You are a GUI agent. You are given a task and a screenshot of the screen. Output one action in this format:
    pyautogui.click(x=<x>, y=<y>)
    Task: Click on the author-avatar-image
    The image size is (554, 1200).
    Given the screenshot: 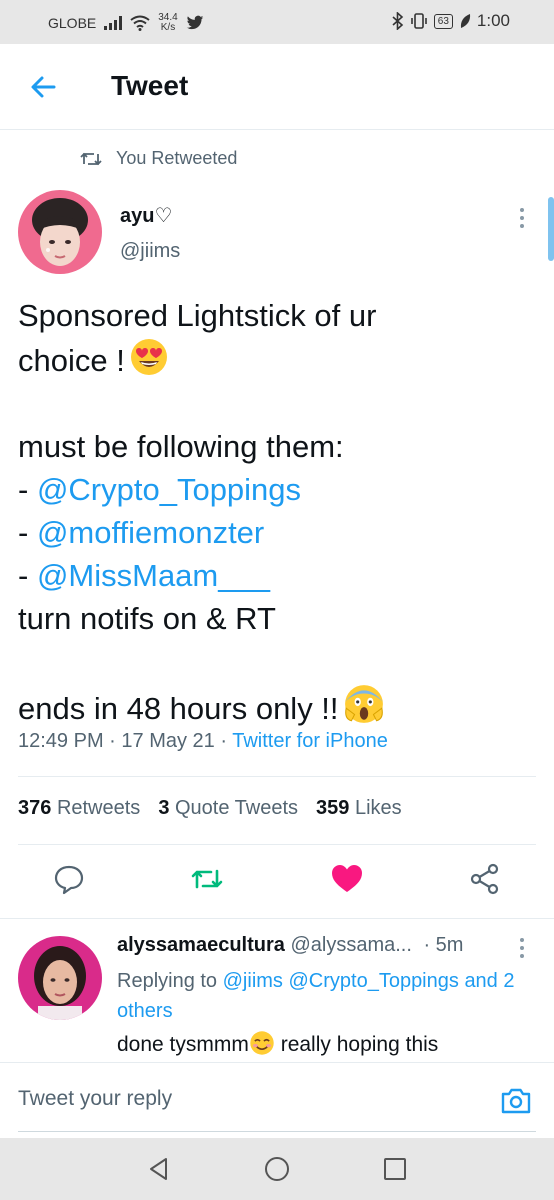 What is the action you would take?
    pyautogui.click(x=60, y=232)
    